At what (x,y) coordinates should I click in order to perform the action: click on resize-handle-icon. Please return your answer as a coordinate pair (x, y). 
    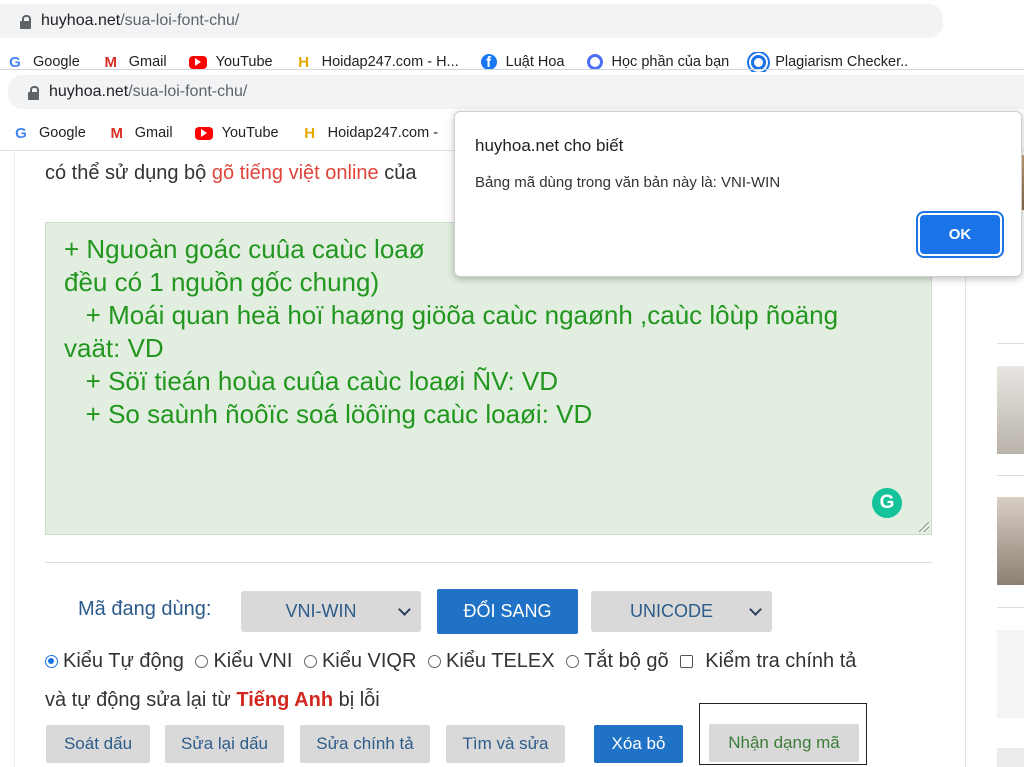
    Looking at the image, I should click on (924, 527).